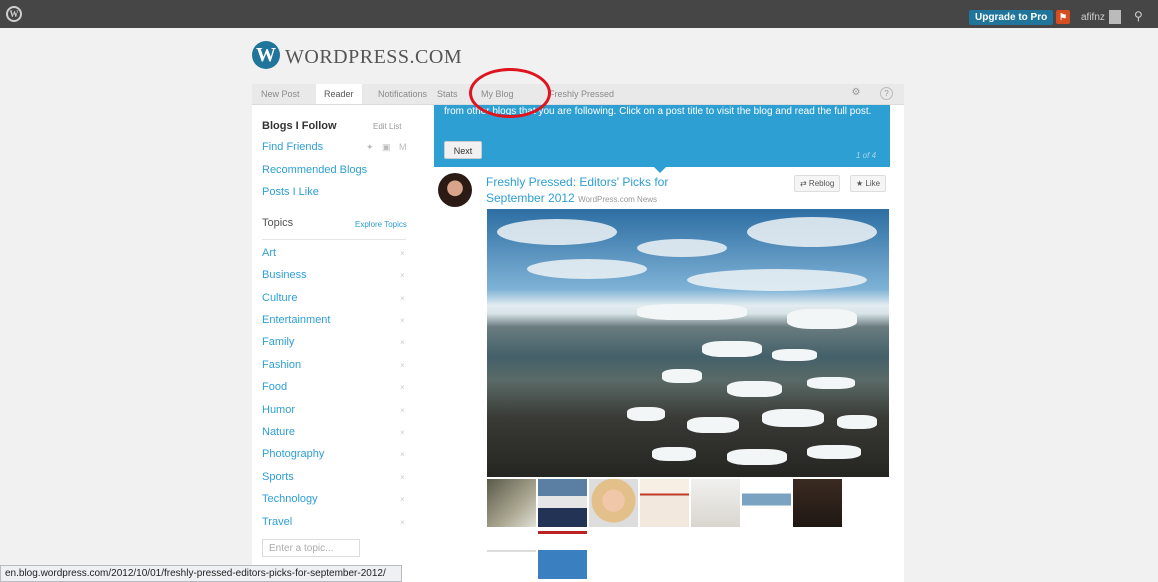 The height and width of the screenshot is (582, 1158). What do you see at coordinates (279, 298) in the screenshot?
I see `topic-culture: Culture` at bounding box center [279, 298].